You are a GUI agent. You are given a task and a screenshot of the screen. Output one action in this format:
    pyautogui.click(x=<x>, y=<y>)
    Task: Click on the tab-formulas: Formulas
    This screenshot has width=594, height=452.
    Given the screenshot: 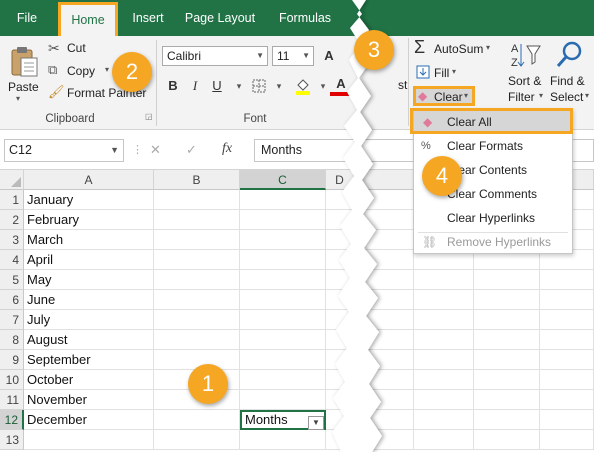 What is the action you would take?
    pyautogui.click(x=305, y=18)
    